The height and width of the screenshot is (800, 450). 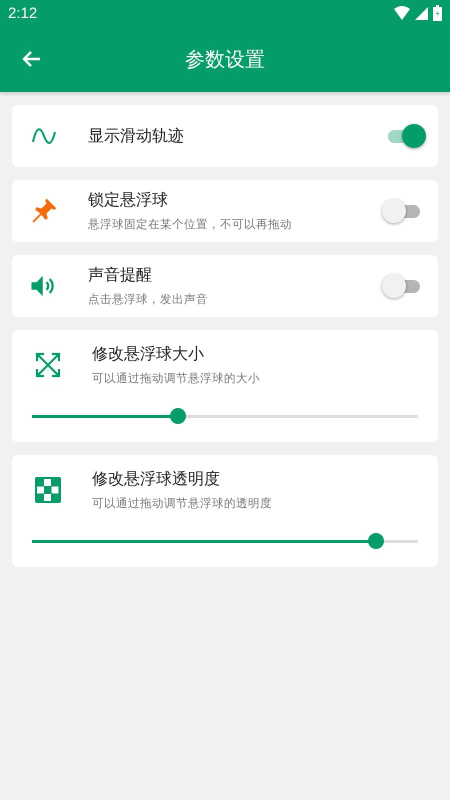 What do you see at coordinates (421, 13) in the screenshot?
I see `signal-icon` at bounding box center [421, 13].